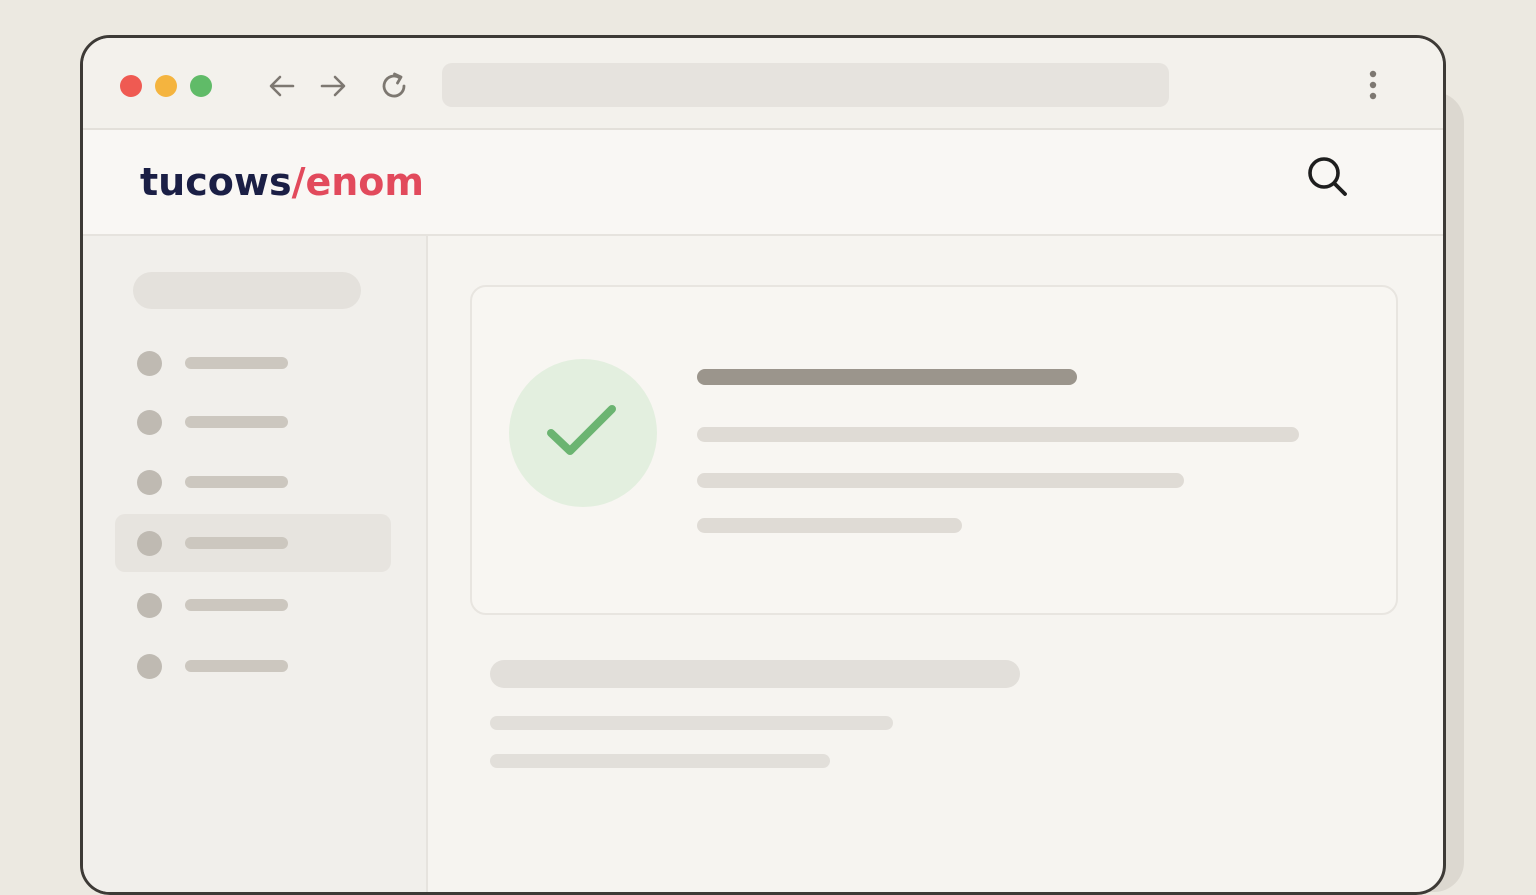  I want to click on sidebar-item-4-active, so click(253, 543).